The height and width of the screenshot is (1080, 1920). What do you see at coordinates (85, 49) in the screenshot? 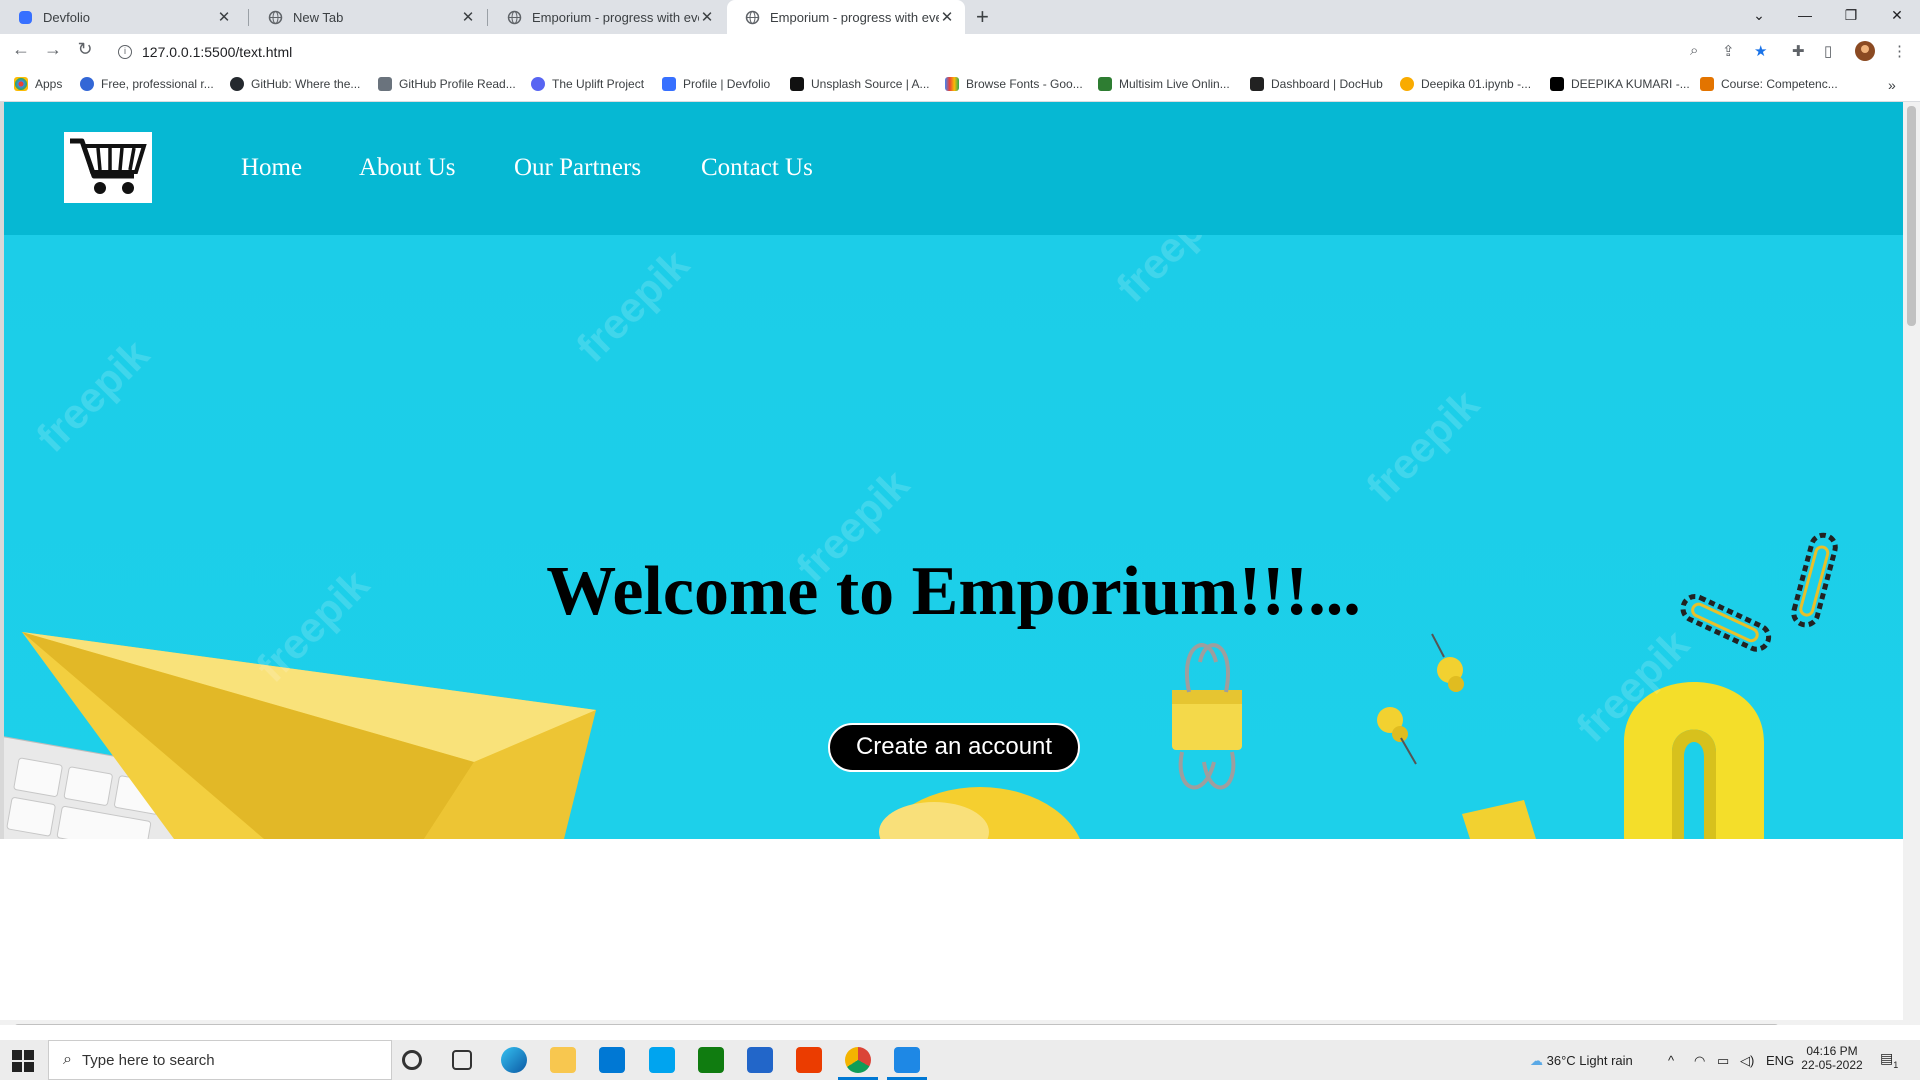
I see `reload-icon: ↻` at bounding box center [85, 49].